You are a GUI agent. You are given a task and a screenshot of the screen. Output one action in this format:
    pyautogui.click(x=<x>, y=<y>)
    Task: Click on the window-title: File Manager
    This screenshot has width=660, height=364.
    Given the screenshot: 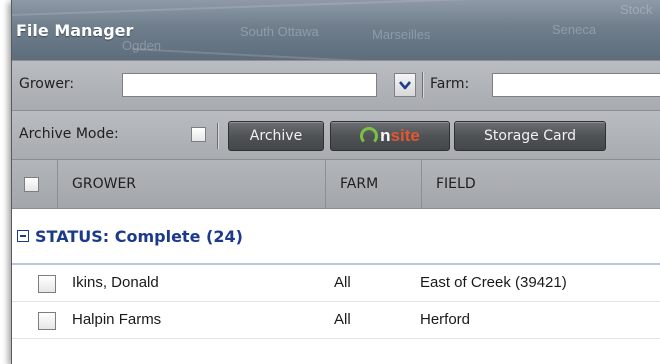 What is the action you would take?
    pyautogui.click(x=75, y=30)
    